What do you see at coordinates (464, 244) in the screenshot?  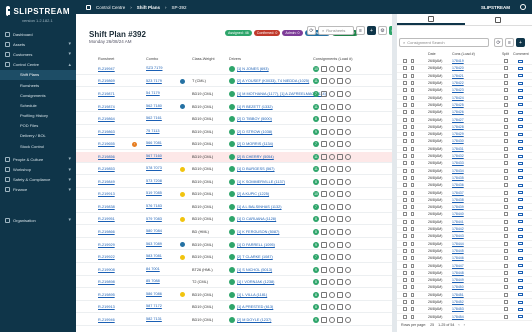 I see `consignment-row: 26/8(AM) 178444` at bounding box center [464, 244].